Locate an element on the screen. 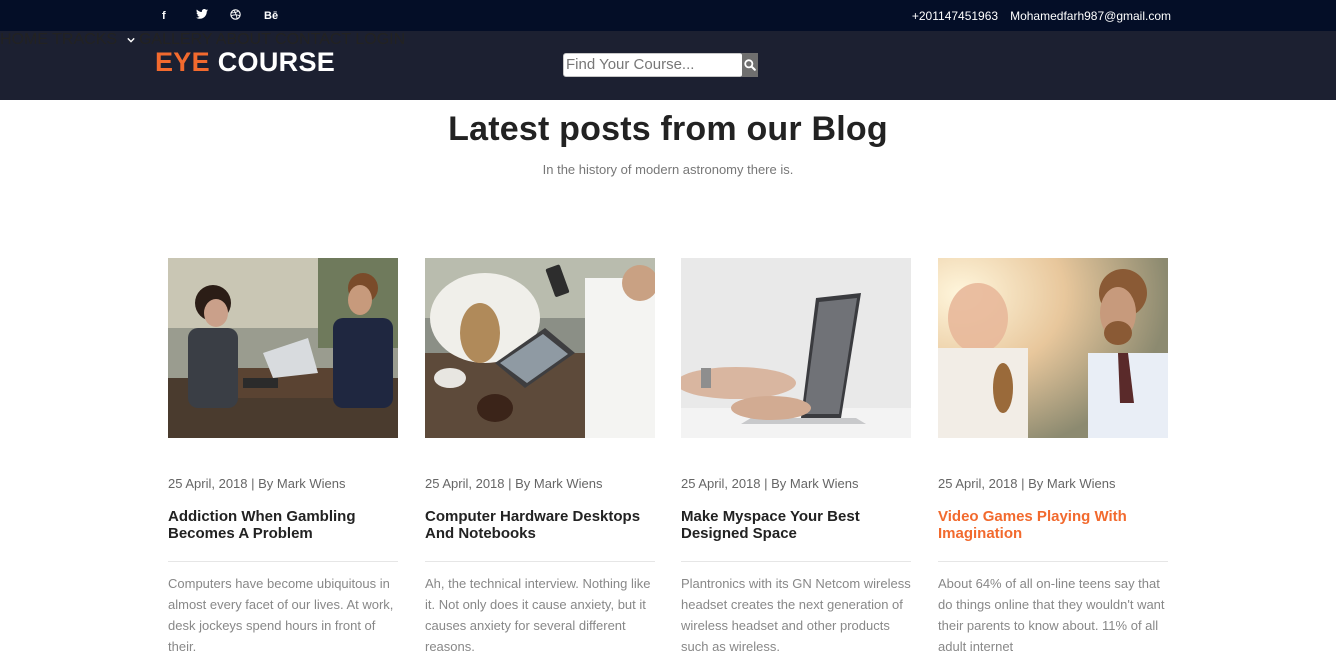 The image size is (1336, 657). post-title: Computer Hardware Desktops And Notebooks is located at coordinates (540, 525).